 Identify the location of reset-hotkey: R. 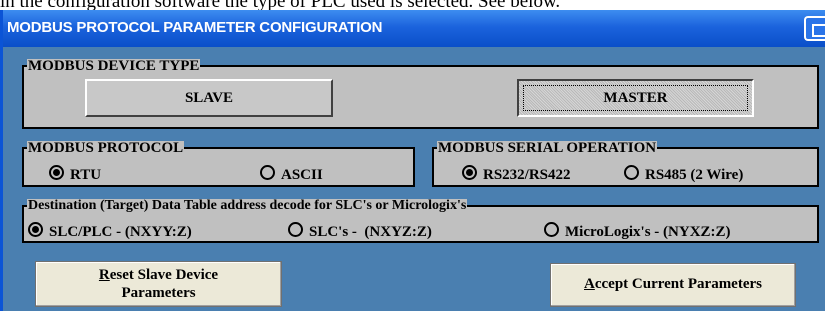
(104, 275).